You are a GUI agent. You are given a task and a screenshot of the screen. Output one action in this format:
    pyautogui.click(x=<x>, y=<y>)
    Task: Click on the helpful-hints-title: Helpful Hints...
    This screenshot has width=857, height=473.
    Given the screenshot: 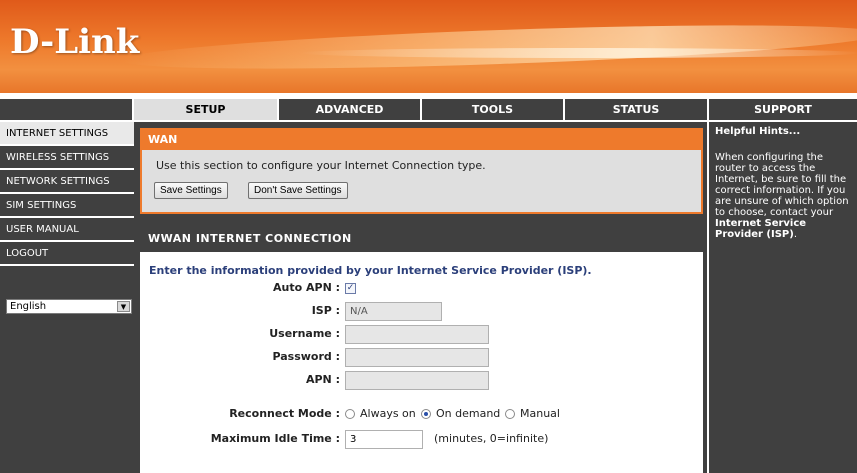 What is the action you would take?
    pyautogui.click(x=758, y=131)
    